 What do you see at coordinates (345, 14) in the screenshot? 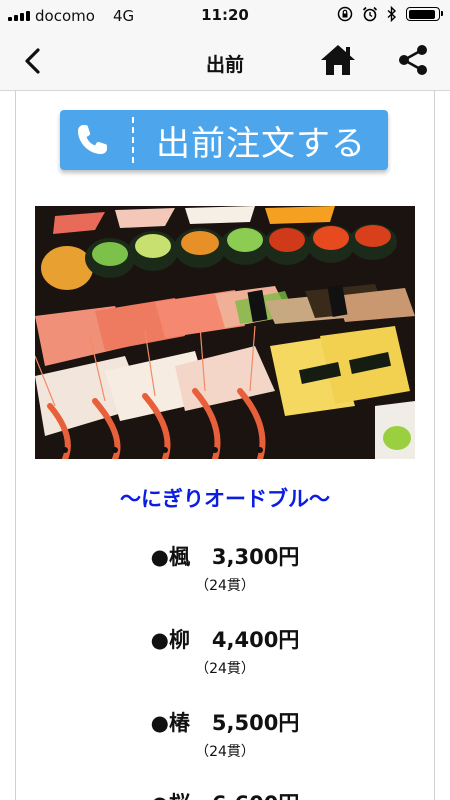
I see `orientation-lock-icon` at bounding box center [345, 14].